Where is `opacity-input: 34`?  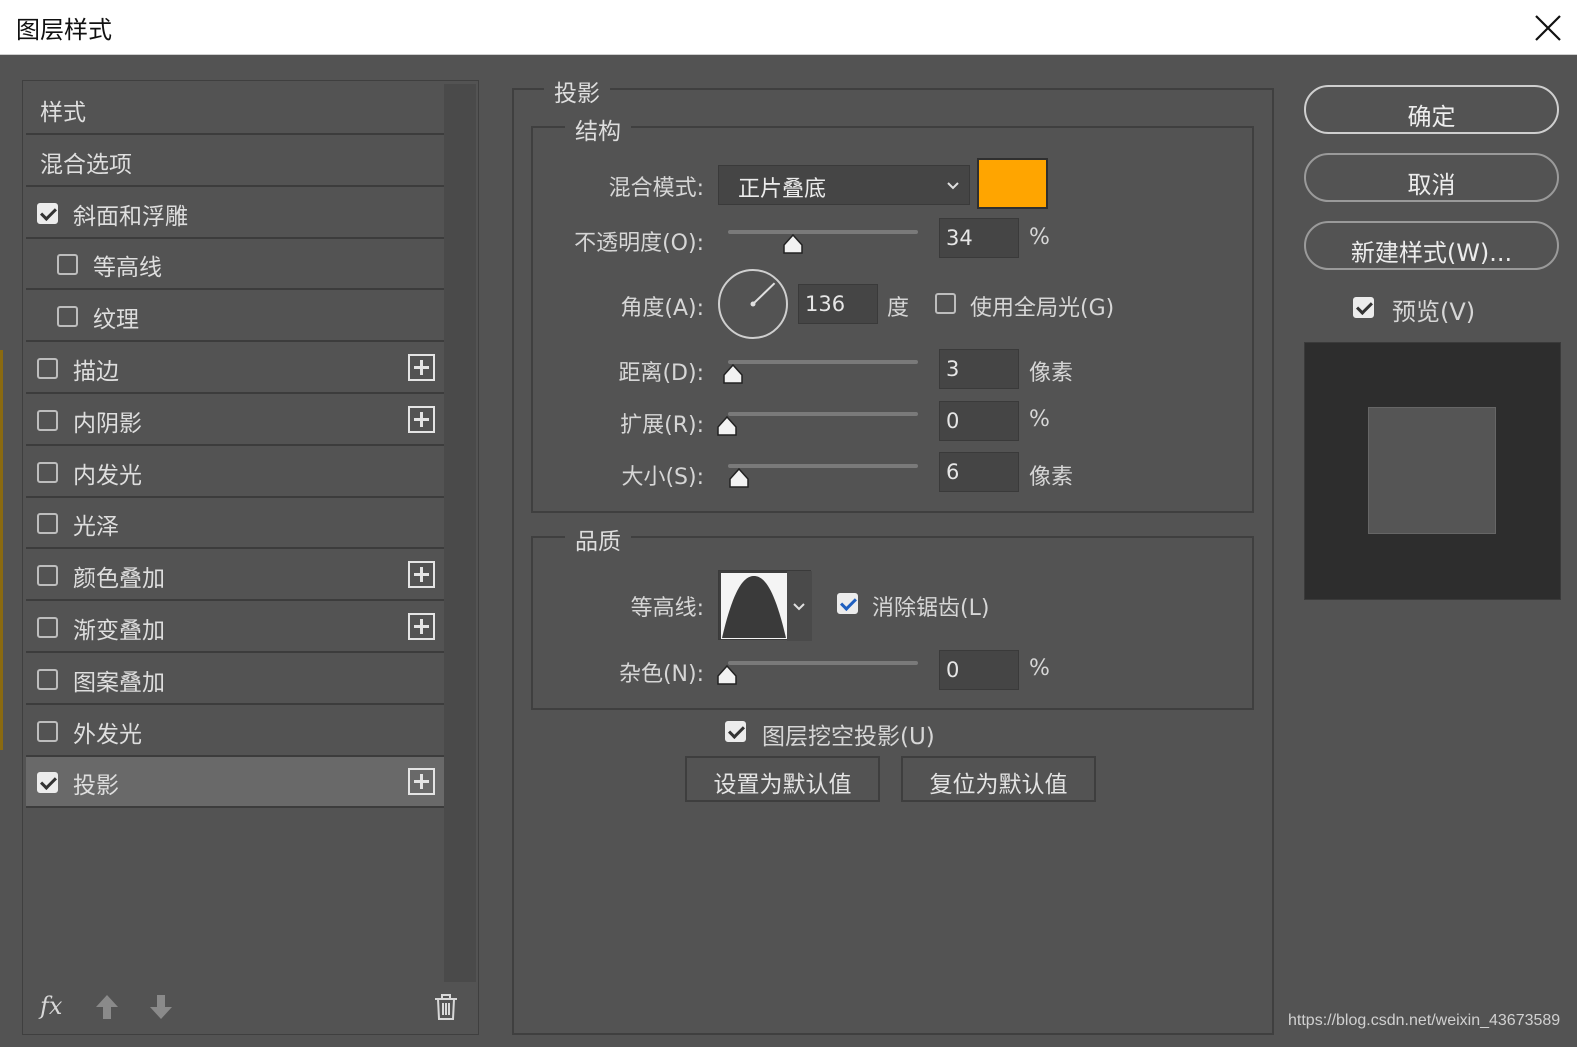
opacity-input: 34 is located at coordinates (979, 238).